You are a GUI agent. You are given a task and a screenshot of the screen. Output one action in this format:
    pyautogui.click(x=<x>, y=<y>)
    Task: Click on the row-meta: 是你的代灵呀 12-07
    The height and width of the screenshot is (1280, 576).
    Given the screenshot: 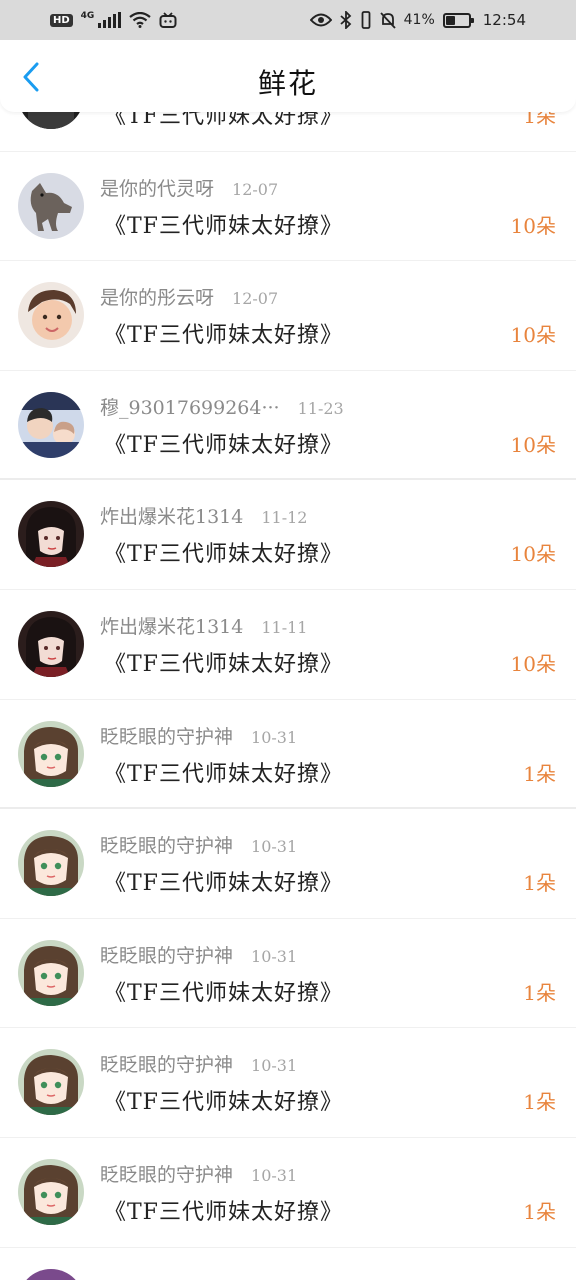 What is the action you would take?
    pyautogui.click(x=189, y=187)
    